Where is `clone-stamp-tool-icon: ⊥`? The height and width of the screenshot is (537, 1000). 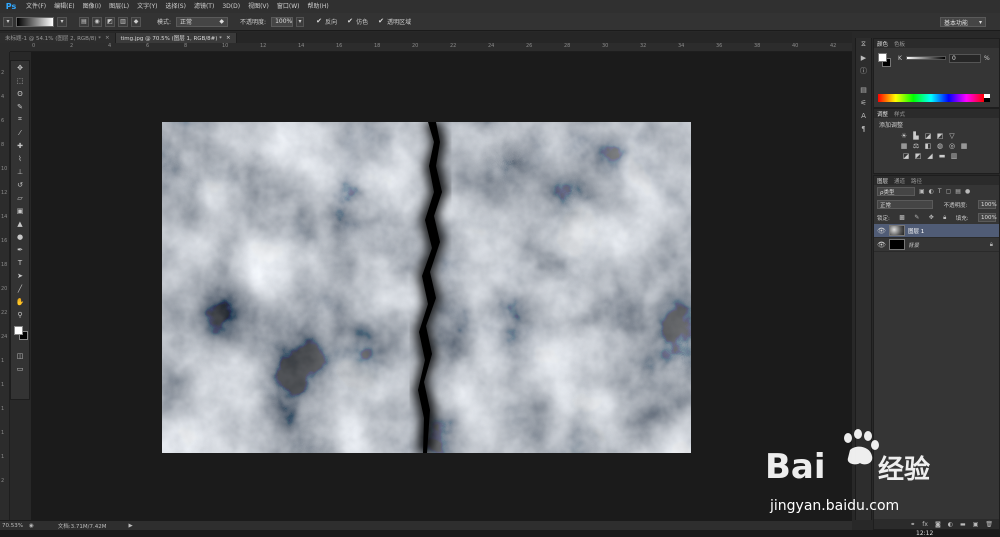
clone-stamp-tool-icon: ⊥ is located at coordinates (20, 171).